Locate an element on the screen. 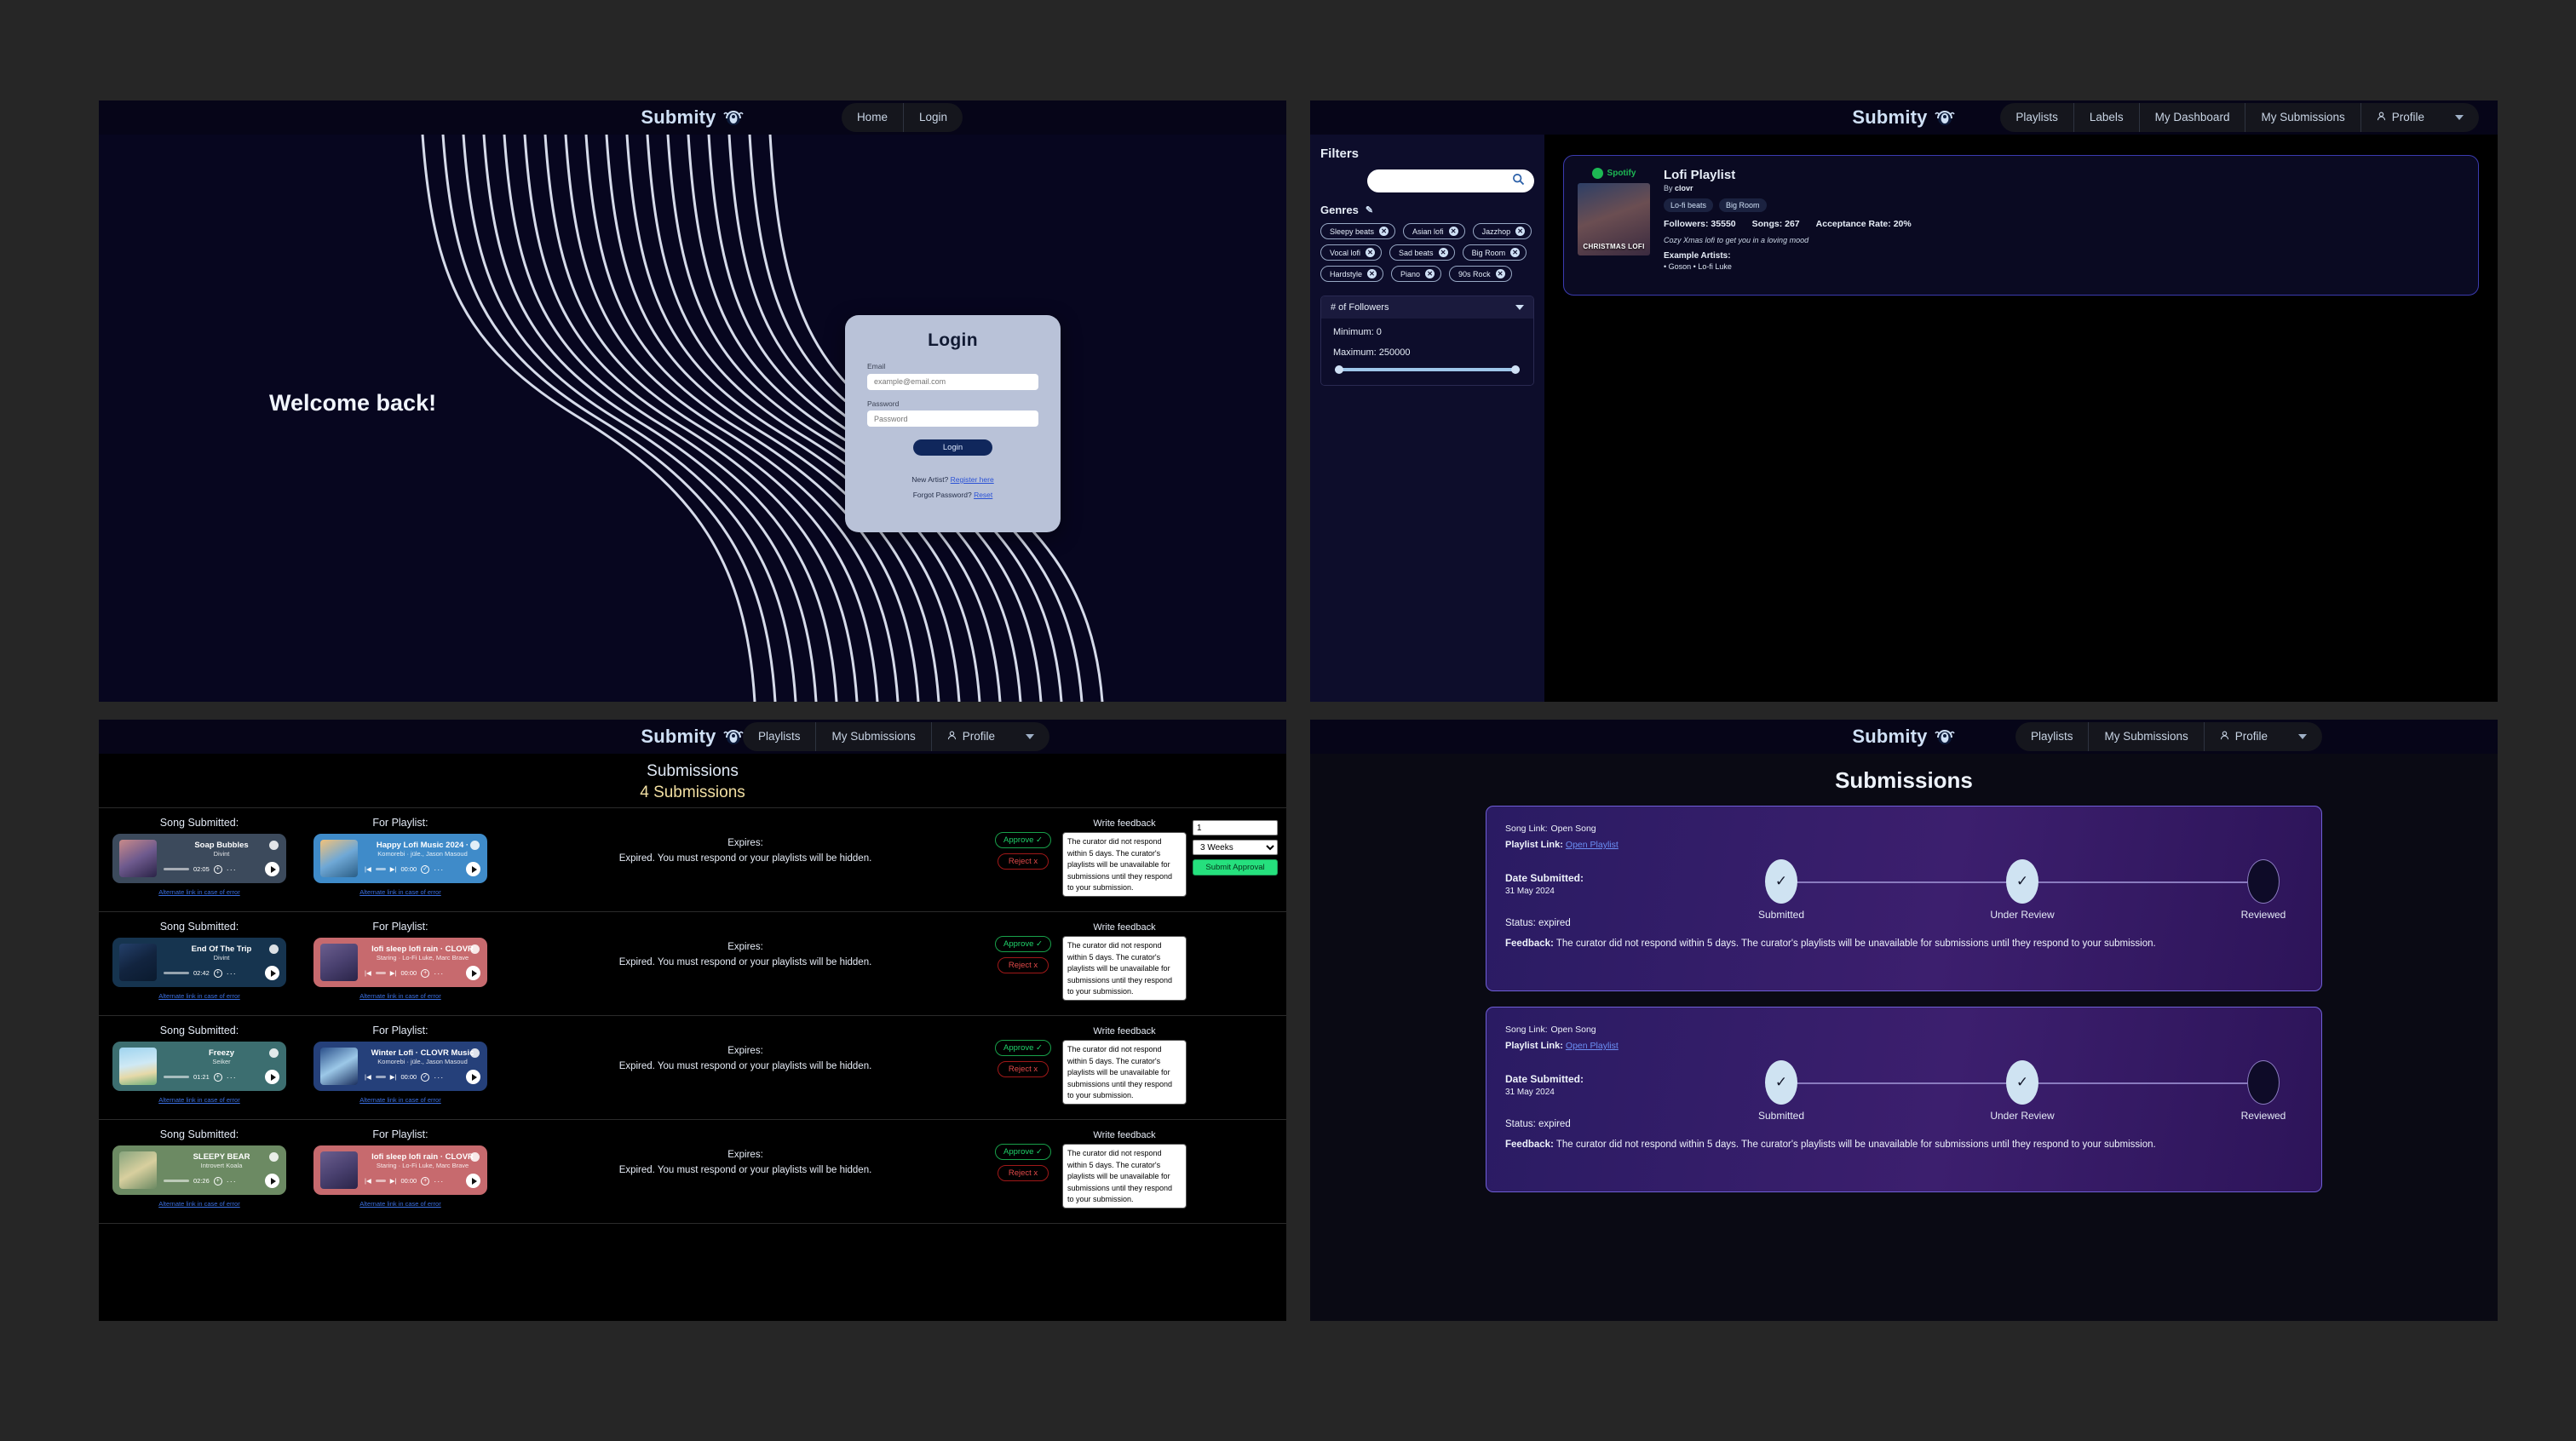 The width and height of the screenshot is (2576, 1441). player-controls: 02:26 + ··· is located at coordinates (222, 1181).